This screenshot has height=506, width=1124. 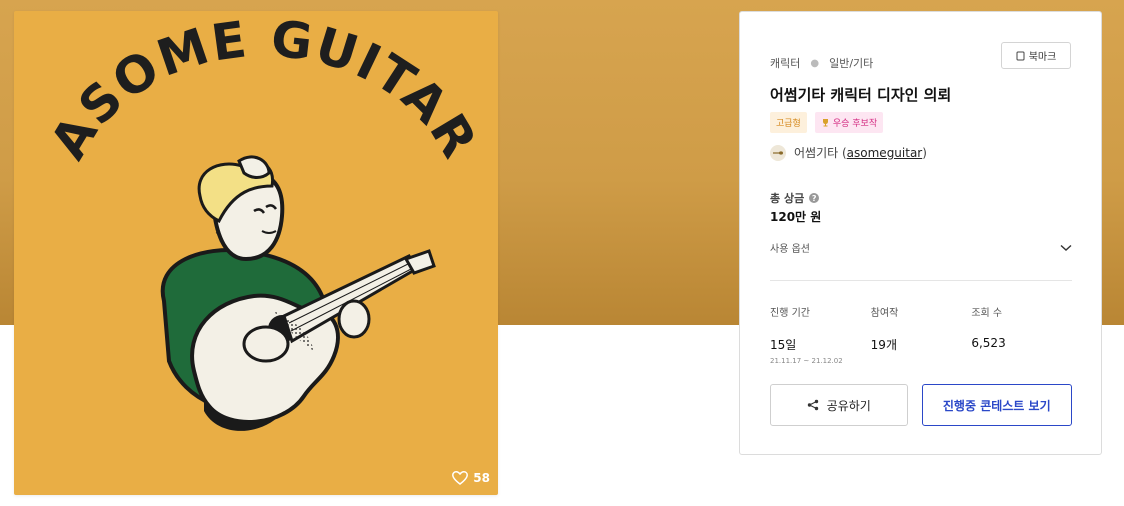 What do you see at coordinates (921, 247) in the screenshot?
I see `usage-options-toggle: 사용 옵션` at bounding box center [921, 247].